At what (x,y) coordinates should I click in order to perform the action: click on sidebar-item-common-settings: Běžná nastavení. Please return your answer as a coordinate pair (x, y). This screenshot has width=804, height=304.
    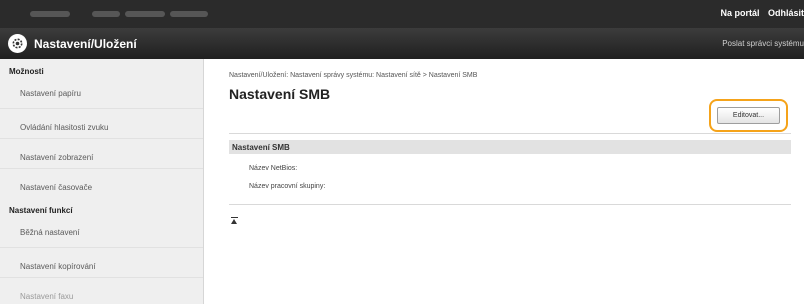
    Looking at the image, I should click on (101, 232).